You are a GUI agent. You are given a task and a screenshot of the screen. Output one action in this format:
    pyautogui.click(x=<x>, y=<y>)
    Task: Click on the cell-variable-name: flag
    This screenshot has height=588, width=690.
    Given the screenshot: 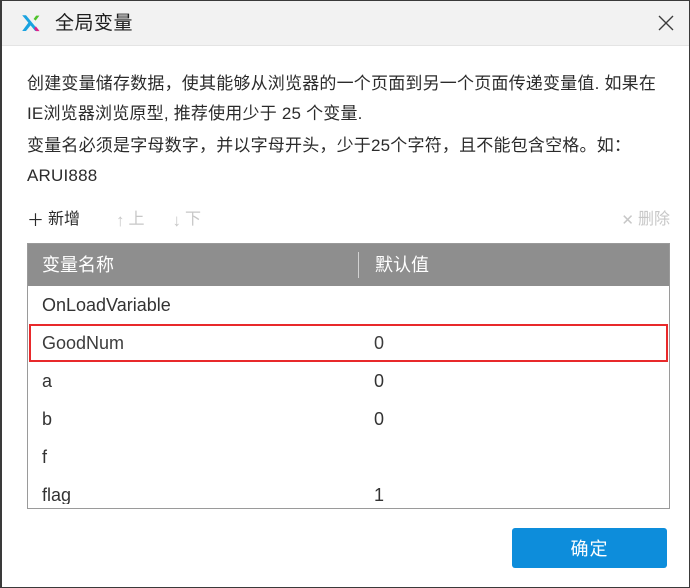 What is the action you would take?
    pyautogui.click(x=193, y=495)
    